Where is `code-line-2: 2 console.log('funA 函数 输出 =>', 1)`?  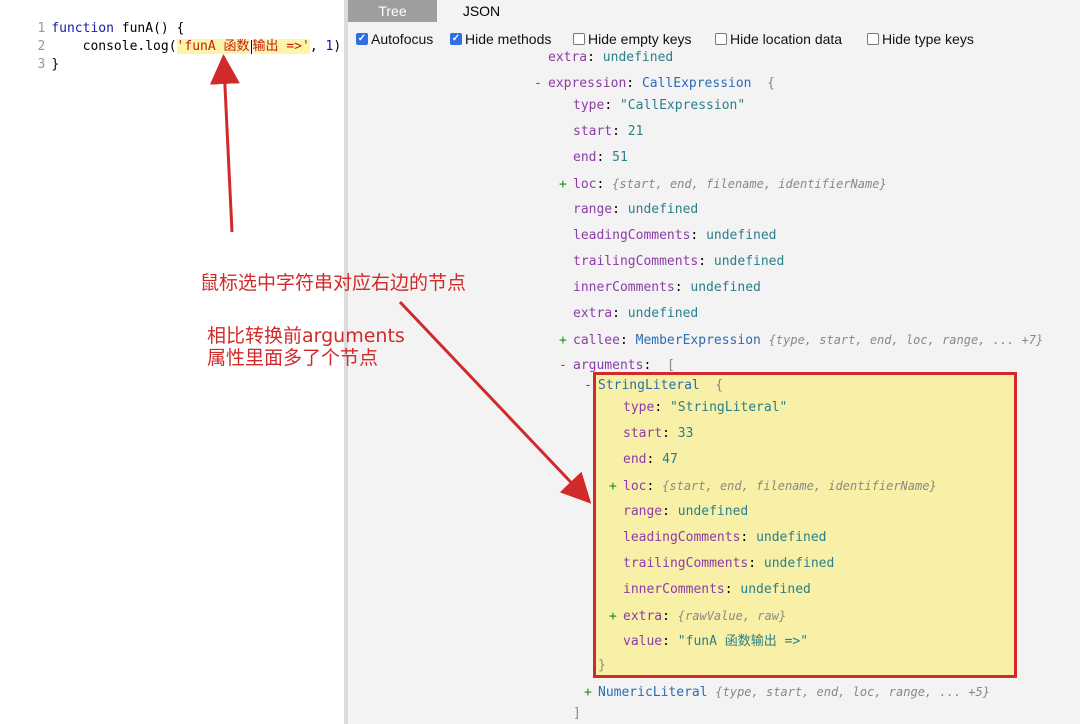
code-line-2: 2 console.log('funA 函数 输出 =>', 1) is located at coordinates (170, 37).